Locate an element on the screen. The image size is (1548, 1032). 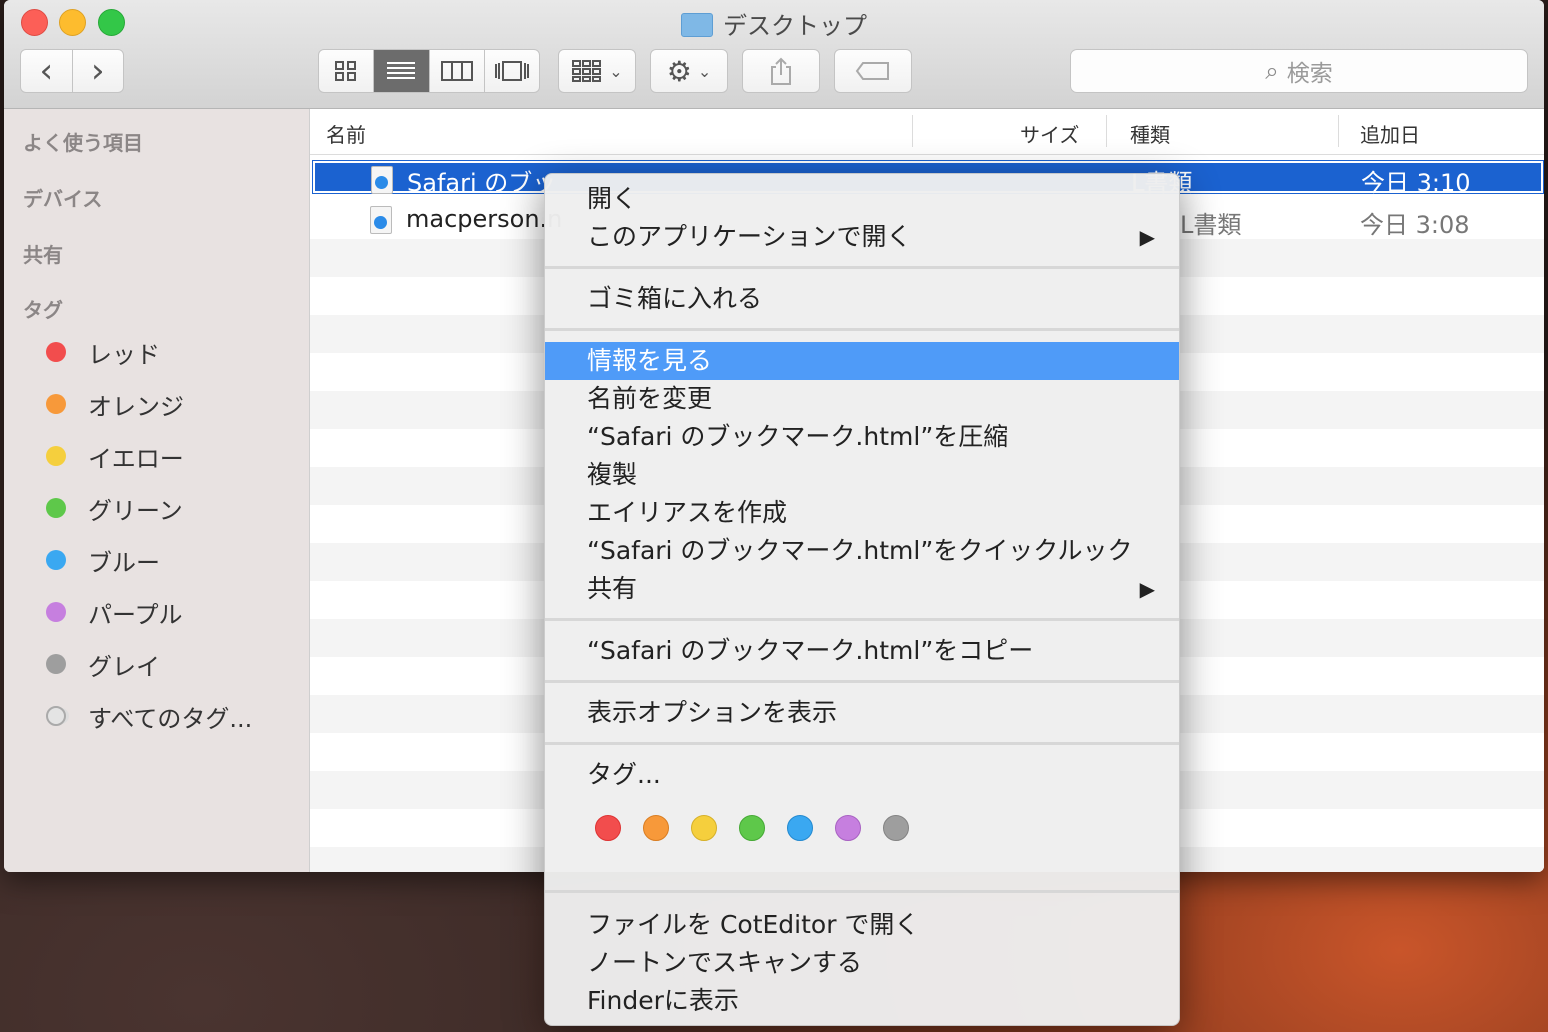
sidebar-heading-favorites: よく使う項目 is located at coordinates (83, 141).